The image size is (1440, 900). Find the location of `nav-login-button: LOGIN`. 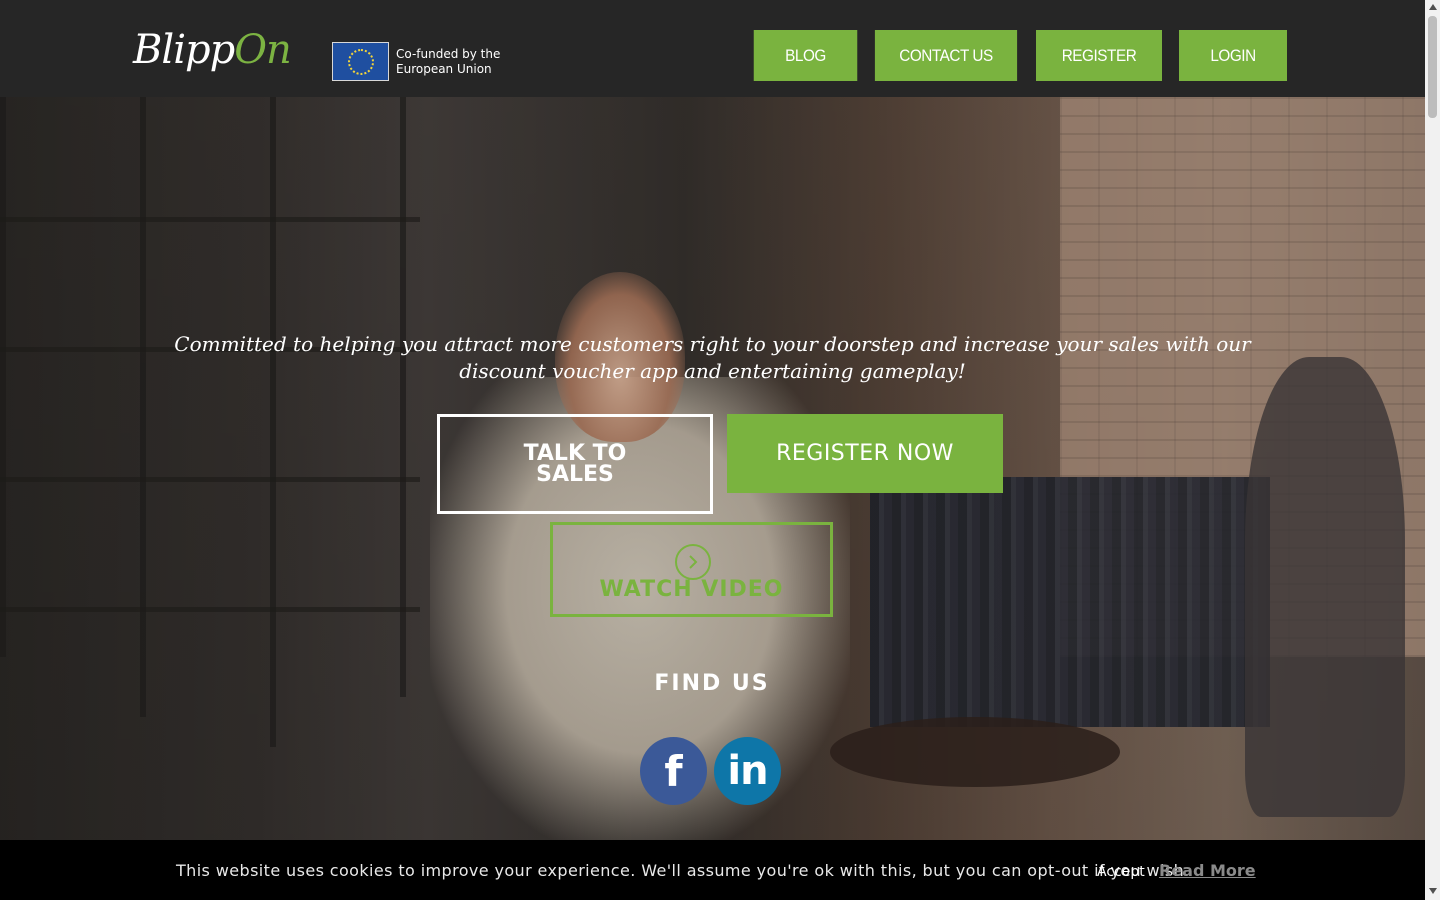

nav-login-button: LOGIN is located at coordinates (1233, 55).